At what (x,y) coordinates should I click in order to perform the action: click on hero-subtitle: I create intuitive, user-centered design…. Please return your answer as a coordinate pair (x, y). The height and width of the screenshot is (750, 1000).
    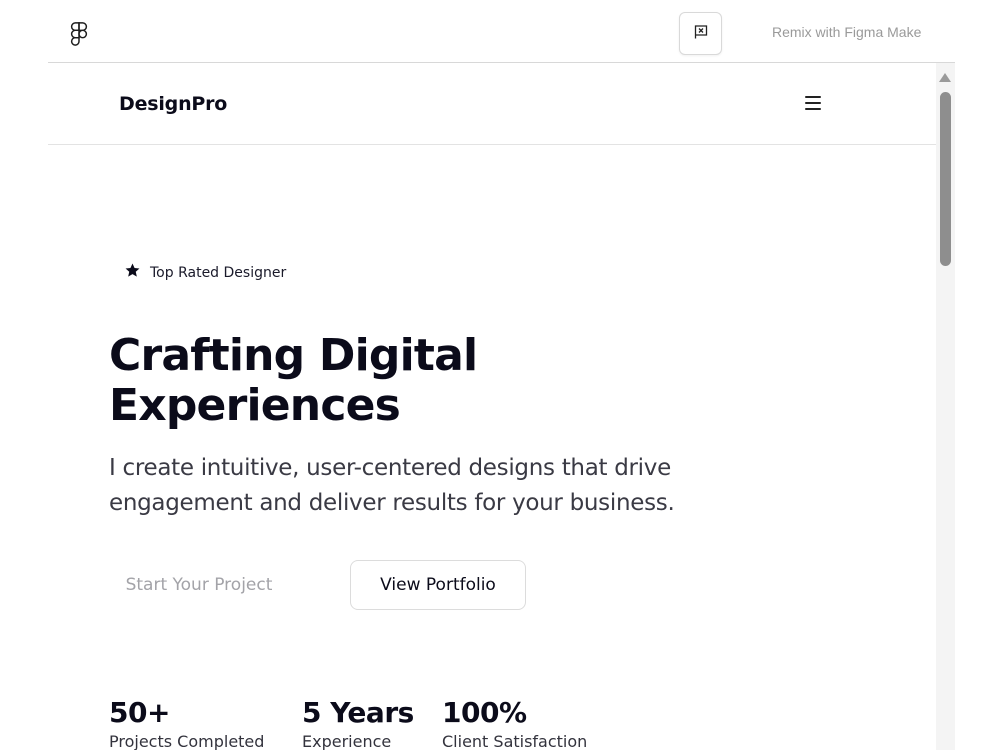
    Looking at the image, I should click on (409, 486).